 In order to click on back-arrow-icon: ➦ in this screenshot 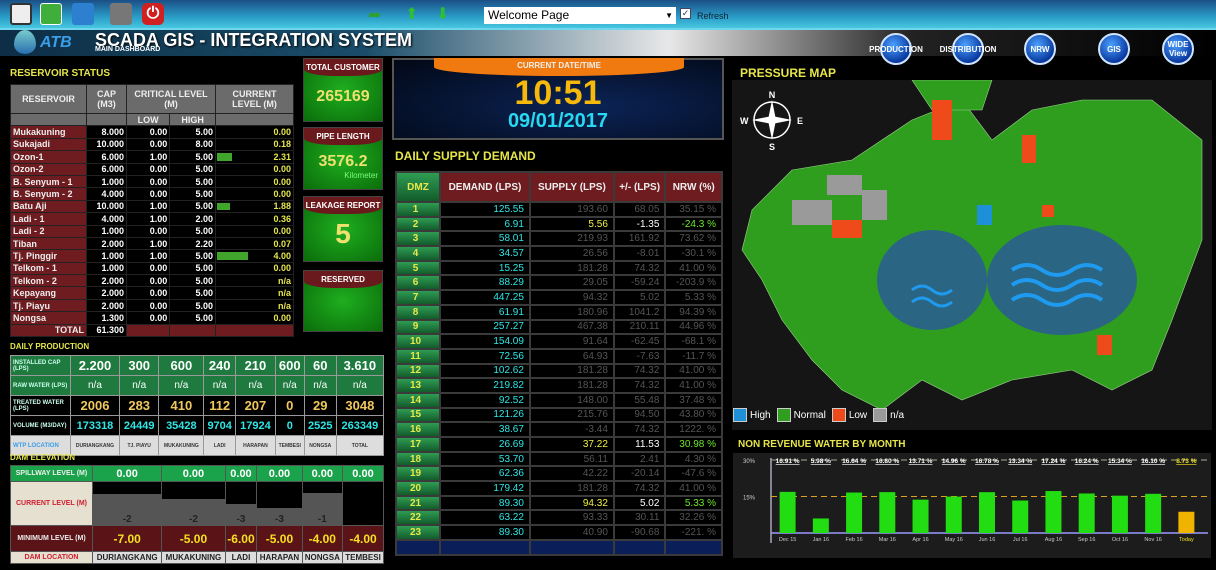, I will do `click(374, 15)`.